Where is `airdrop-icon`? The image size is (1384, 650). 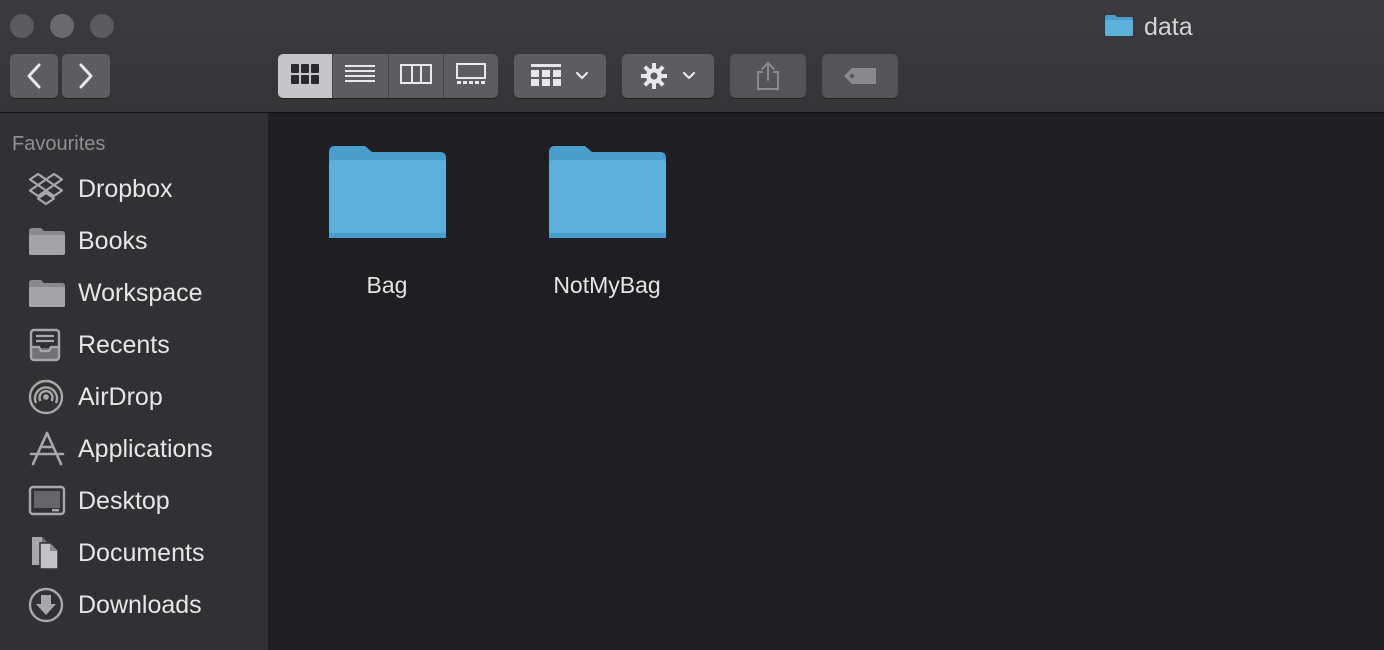 airdrop-icon is located at coordinates (48, 397).